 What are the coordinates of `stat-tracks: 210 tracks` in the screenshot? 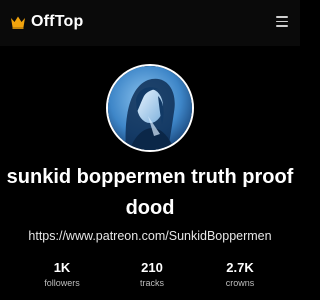 It's located at (152, 275).